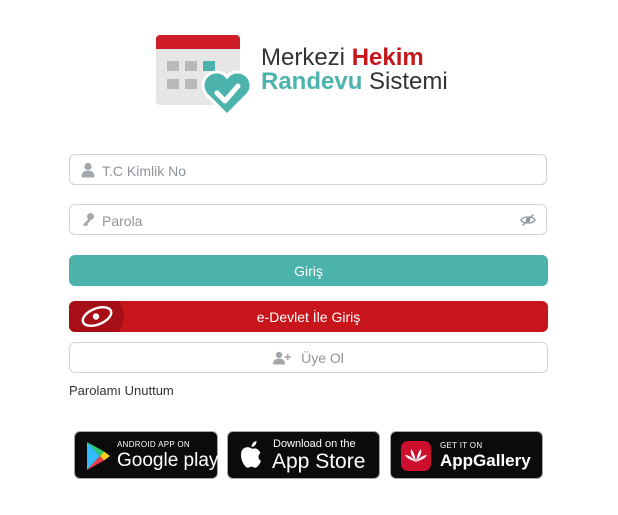 The width and height of the screenshot is (618, 515). I want to click on tc-kimlik-field, so click(308, 170).